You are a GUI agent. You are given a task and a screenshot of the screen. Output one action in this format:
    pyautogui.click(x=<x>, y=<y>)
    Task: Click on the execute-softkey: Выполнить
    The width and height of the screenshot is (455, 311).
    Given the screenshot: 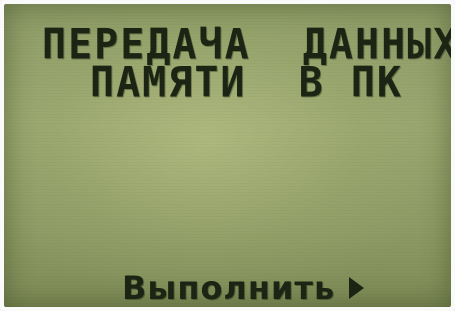 What is the action you would take?
    pyautogui.click(x=243, y=287)
    